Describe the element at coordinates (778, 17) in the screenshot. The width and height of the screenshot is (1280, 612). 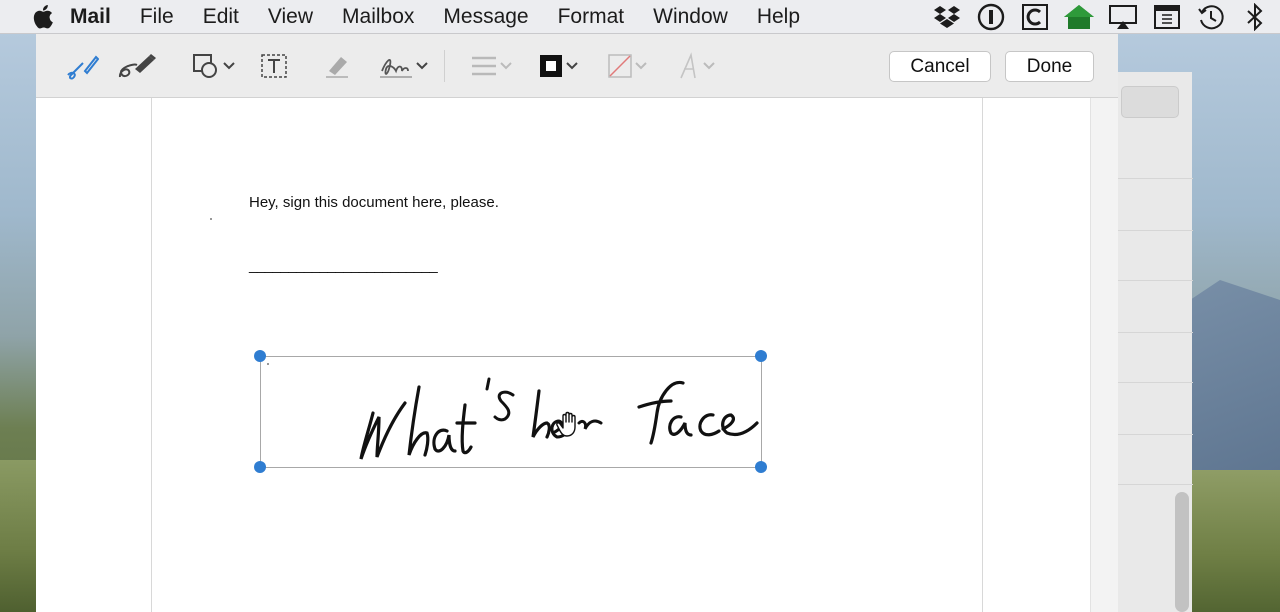
I see `menu-help: Help` at that location.